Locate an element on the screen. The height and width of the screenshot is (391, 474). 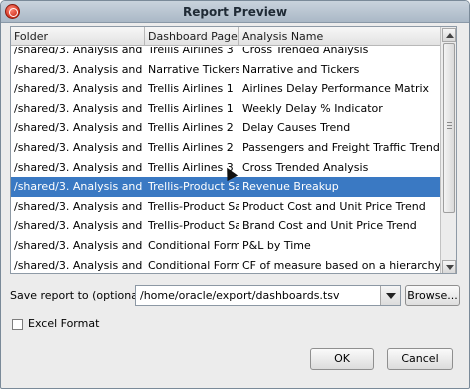
cell-analysis-name: Airlines Delay Performance Matrix is located at coordinates (336, 89).